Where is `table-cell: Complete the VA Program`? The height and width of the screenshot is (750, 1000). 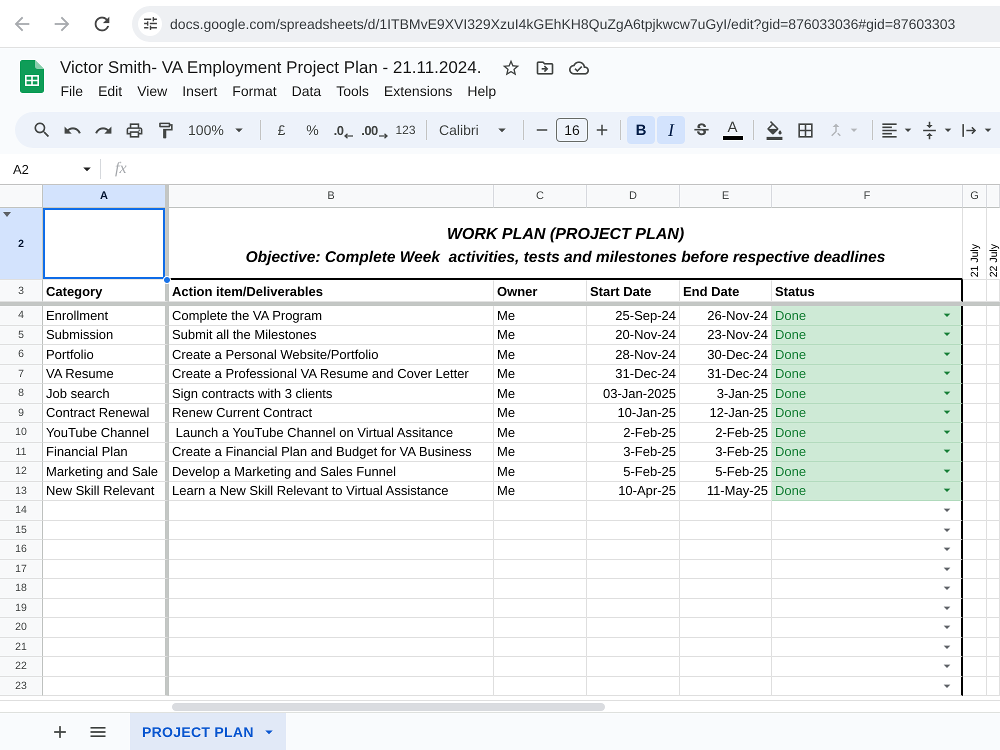
table-cell: Complete the VA Program is located at coordinates (331, 316).